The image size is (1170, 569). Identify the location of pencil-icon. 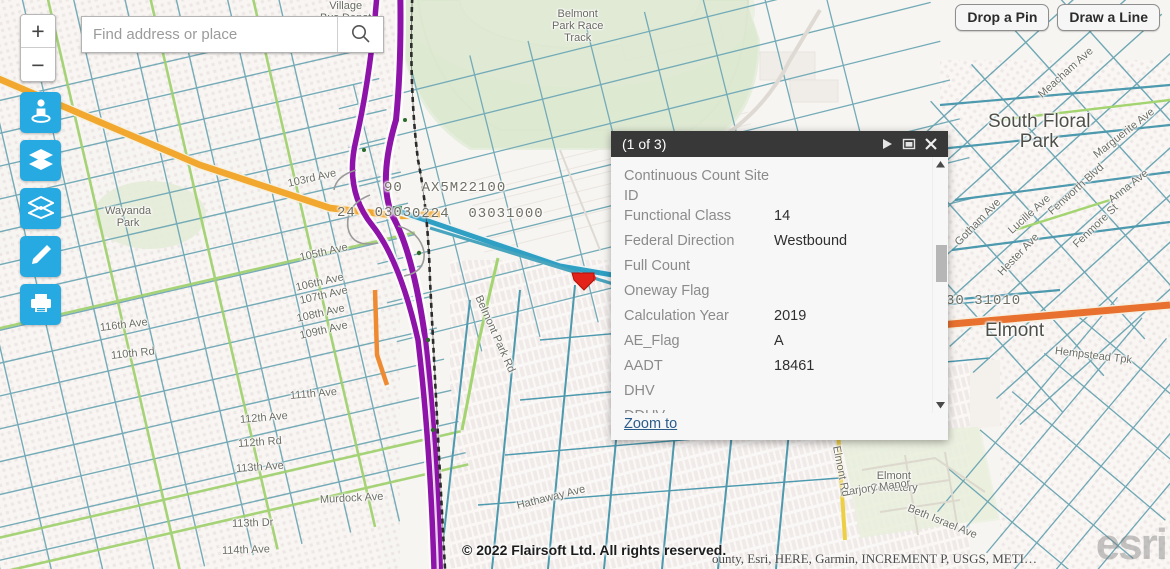
(41, 256).